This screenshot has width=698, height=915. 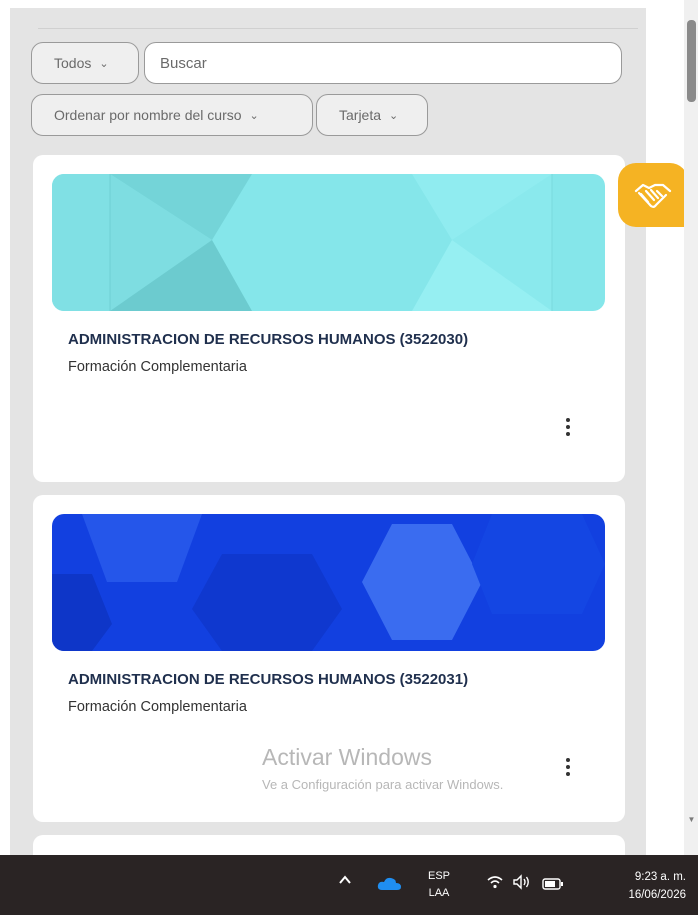 I want to click on search-input, so click(x=383, y=63).